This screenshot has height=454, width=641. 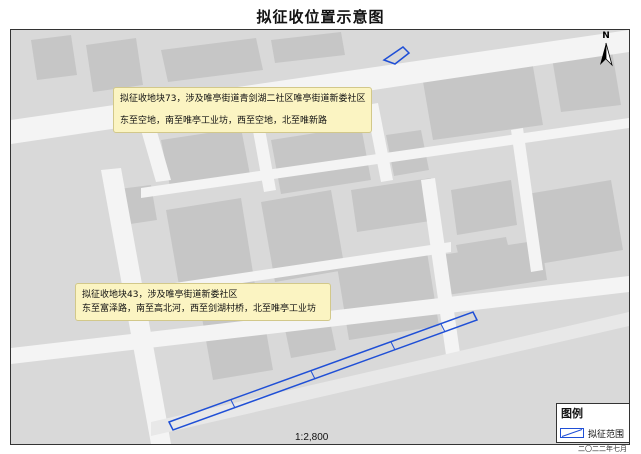 I want to click on north-arrow-icon: N, so click(x=606, y=50).